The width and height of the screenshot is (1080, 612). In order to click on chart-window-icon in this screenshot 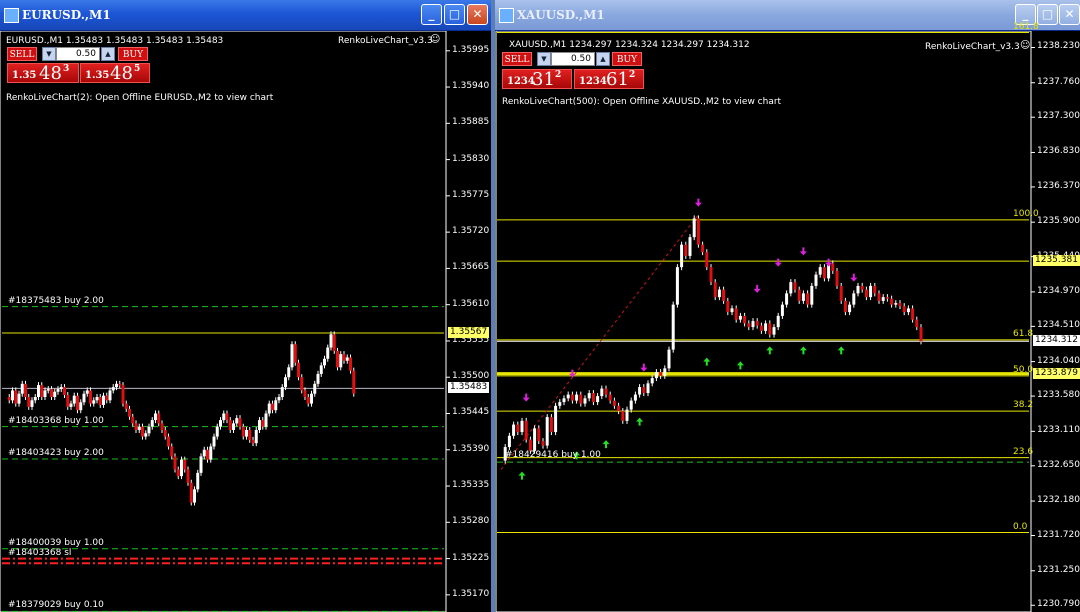, I will do `click(506, 15)`.